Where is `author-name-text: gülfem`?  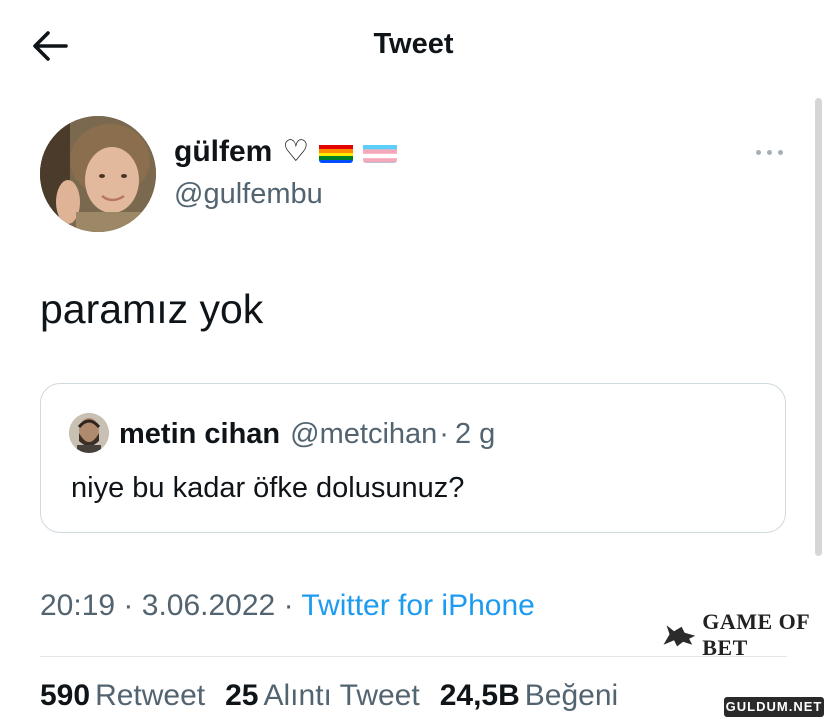
author-name-text: gülfem is located at coordinates (223, 151).